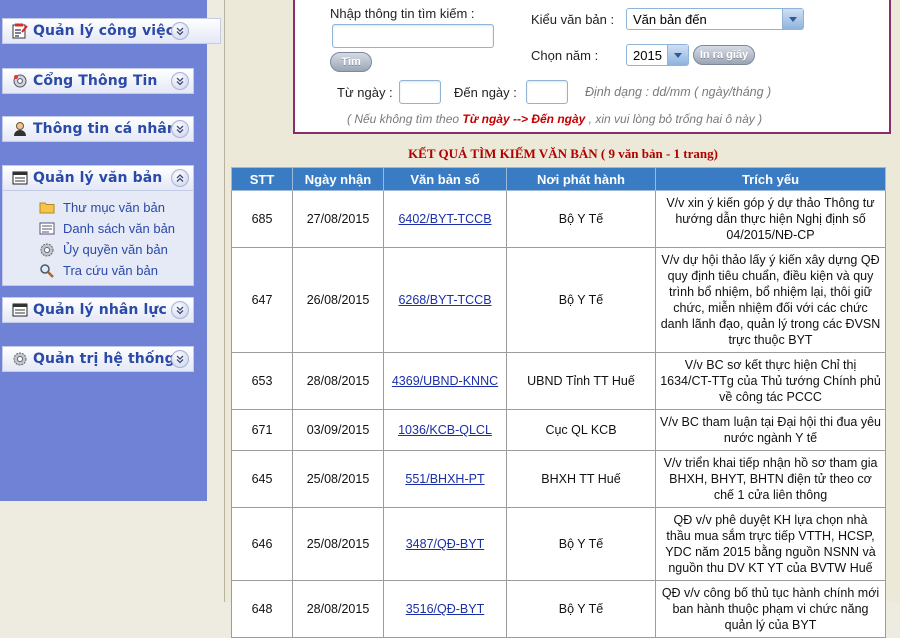 The image size is (900, 638). What do you see at coordinates (445, 179) in the screenshot?
I see `col-header-doc-number: Văn bản số` at bounding box center [445, 179].